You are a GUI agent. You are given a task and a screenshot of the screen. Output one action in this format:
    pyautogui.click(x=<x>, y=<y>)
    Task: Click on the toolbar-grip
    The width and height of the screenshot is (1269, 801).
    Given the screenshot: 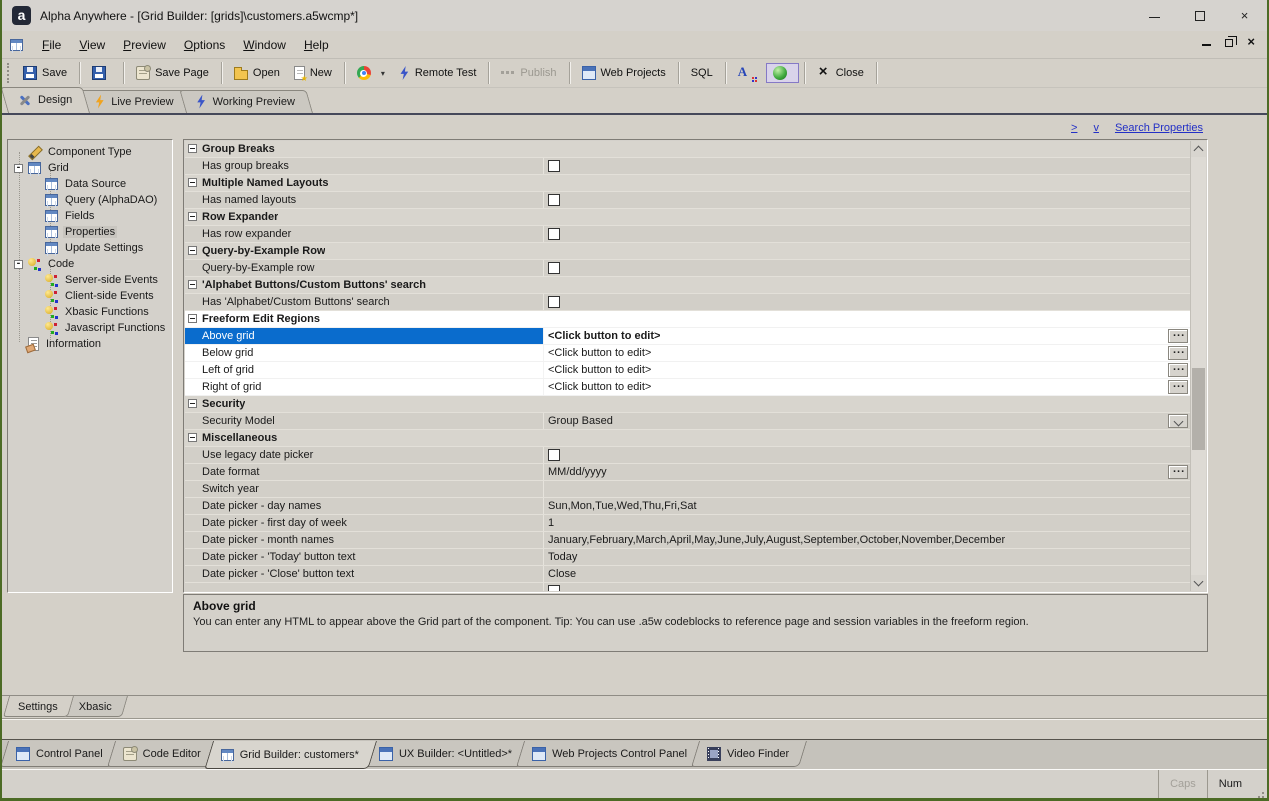 What is the action you would take?
    pyautogui.click(x=9, y=73)
    